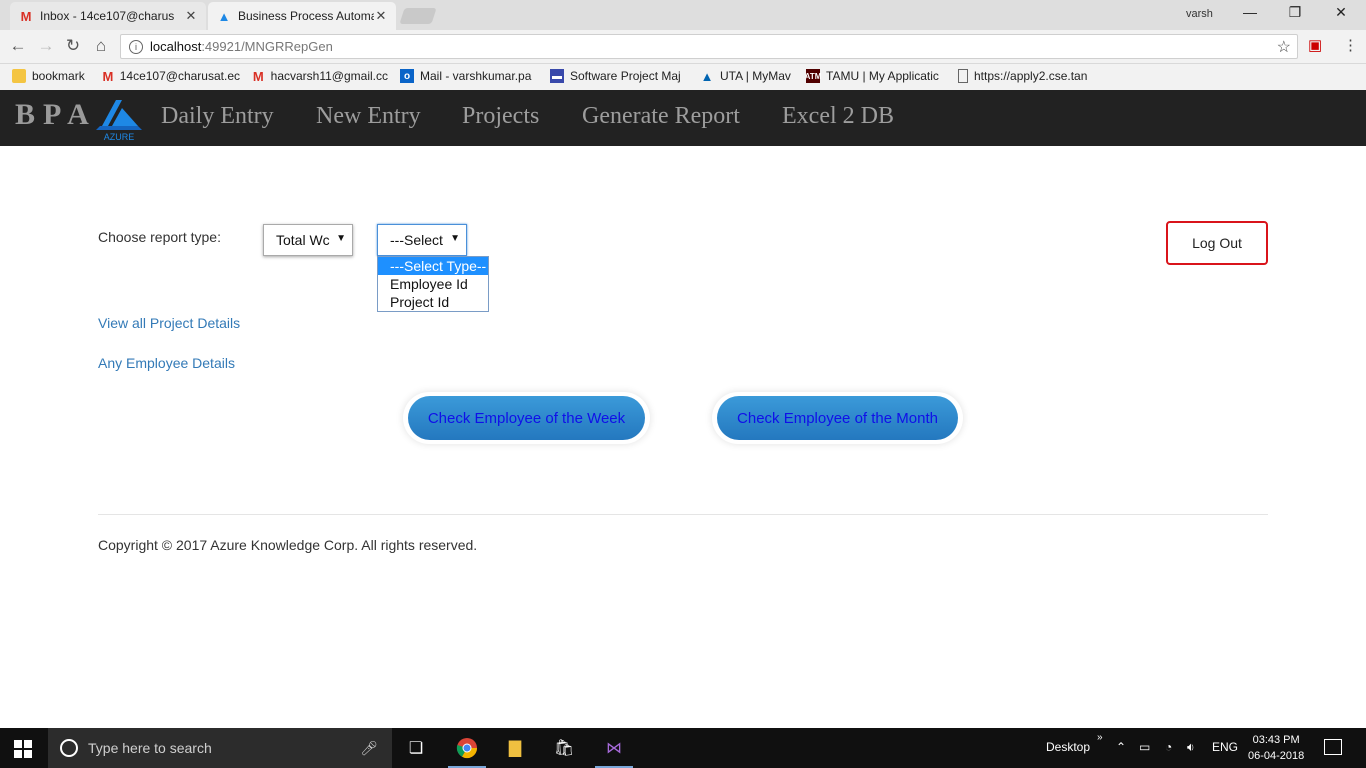 The height and width of the screenshot is (768, 1366). Describe the element at coordinates (19, 76) in the screenshot. I see `folder-icon` at that location.